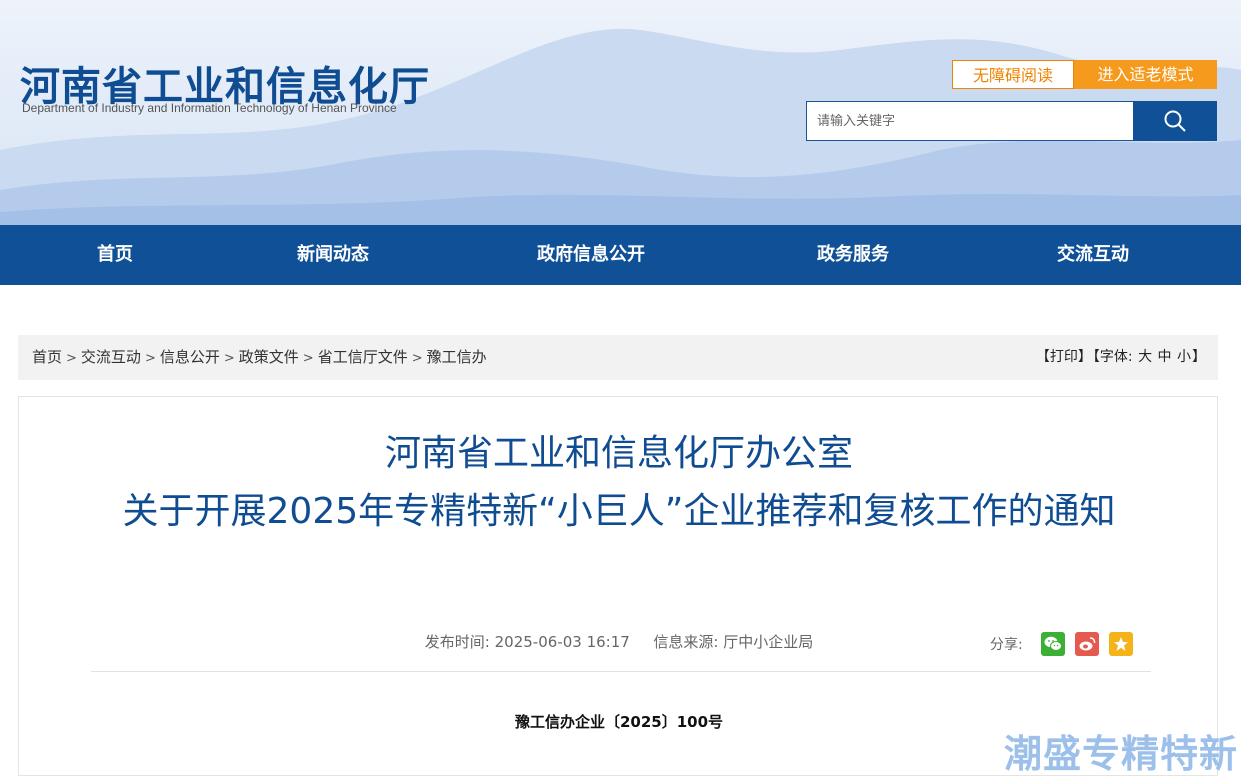 The image size is (1241, 778). Describe the element at coordinates (1006, 645) in the screenshot. I see `share-label: 分享:` at that location.